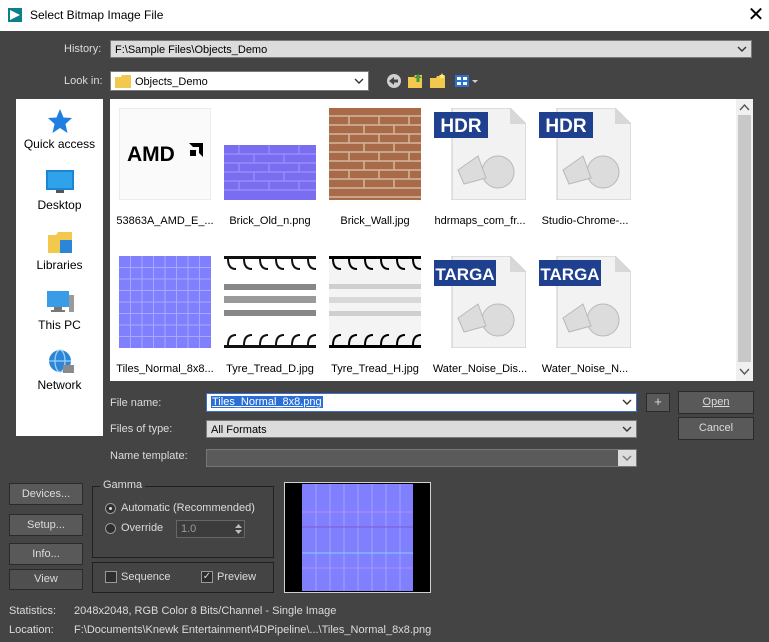  I want to click on place-libraries: Libraries, so click(59, 250).